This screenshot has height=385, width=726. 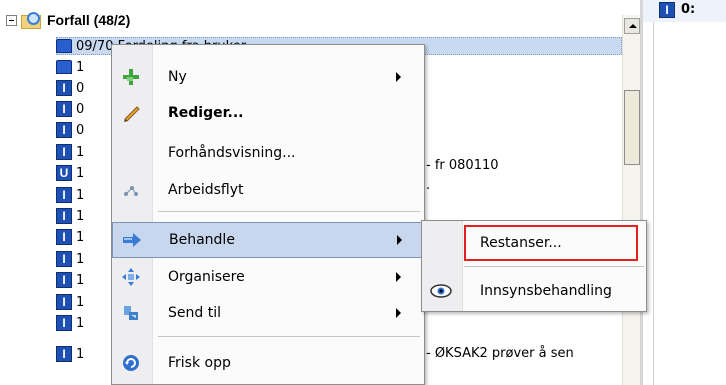 What do you see at coordinates (631, 200) in the screenshot?
I see `vertical-scrollbar` at bounding box center [631, 200].